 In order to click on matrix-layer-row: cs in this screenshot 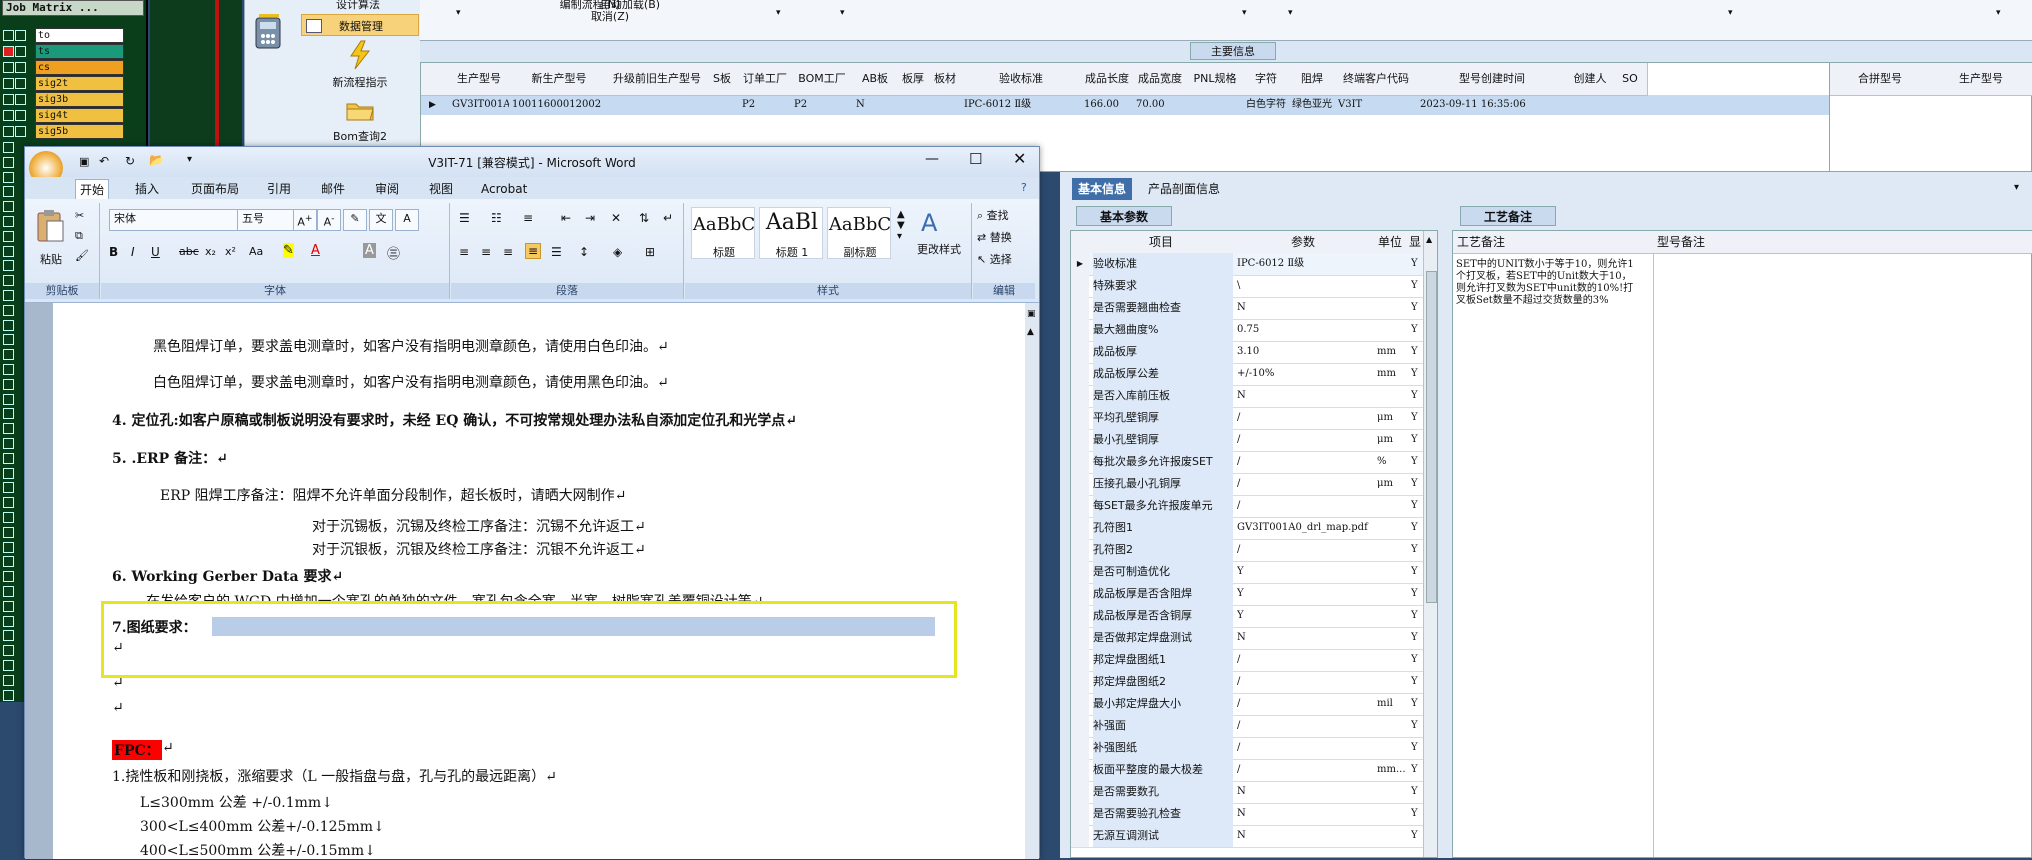, I will do `click(63, 67)`.